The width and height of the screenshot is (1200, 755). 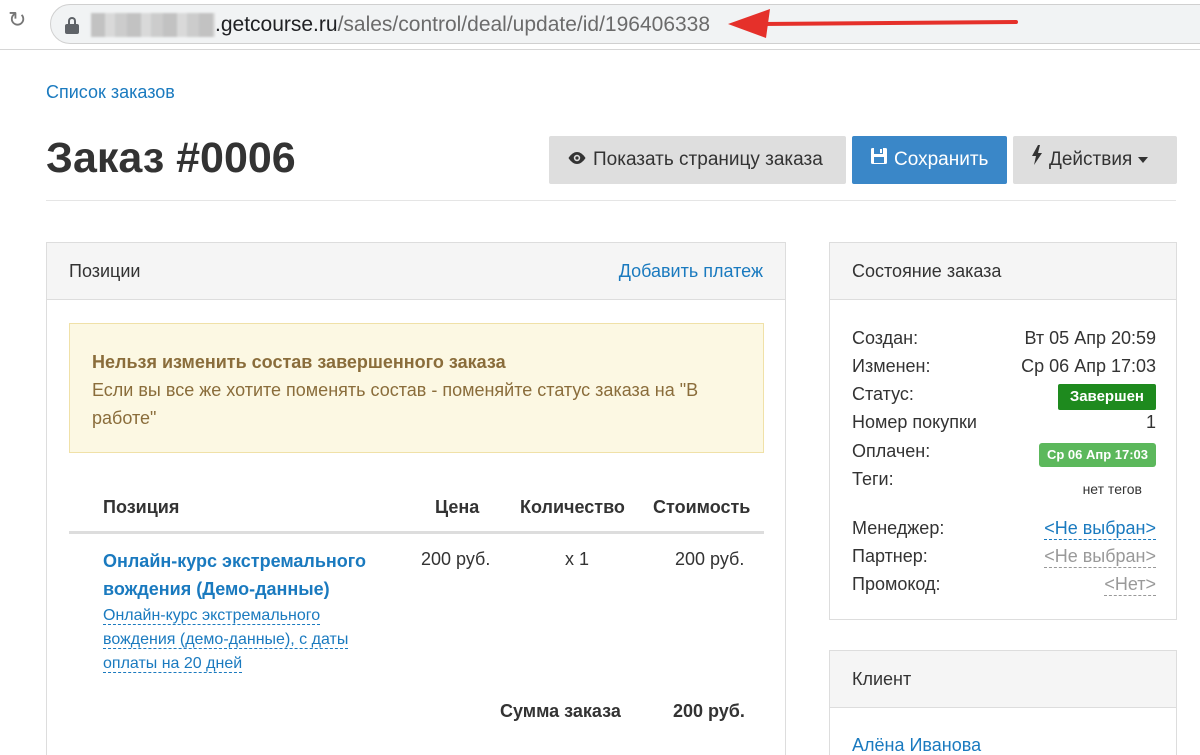 I want to click on purchase-number-row: Номер покупки 1, so click(x=1004, y=422).